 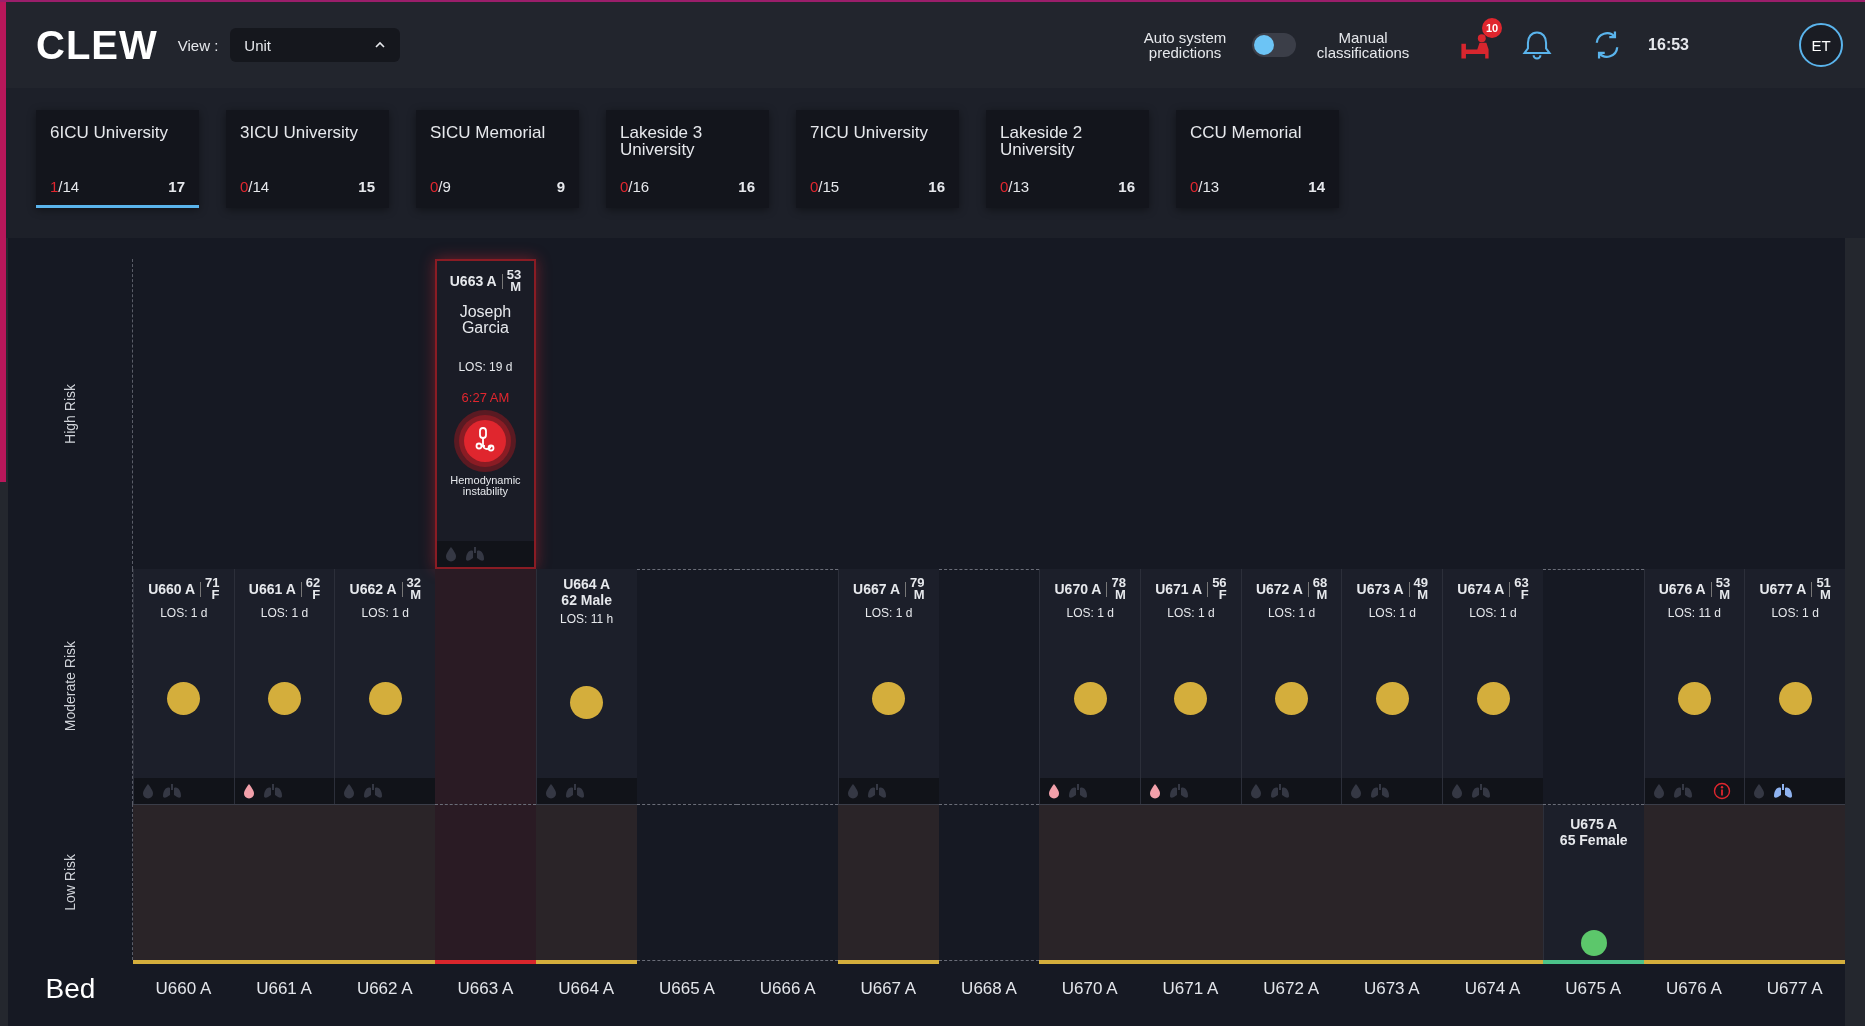 What do you see at coordinates (917, 589) in the screenshot?
I see `age-sex: 79 M` at bounding box center [917, 589].